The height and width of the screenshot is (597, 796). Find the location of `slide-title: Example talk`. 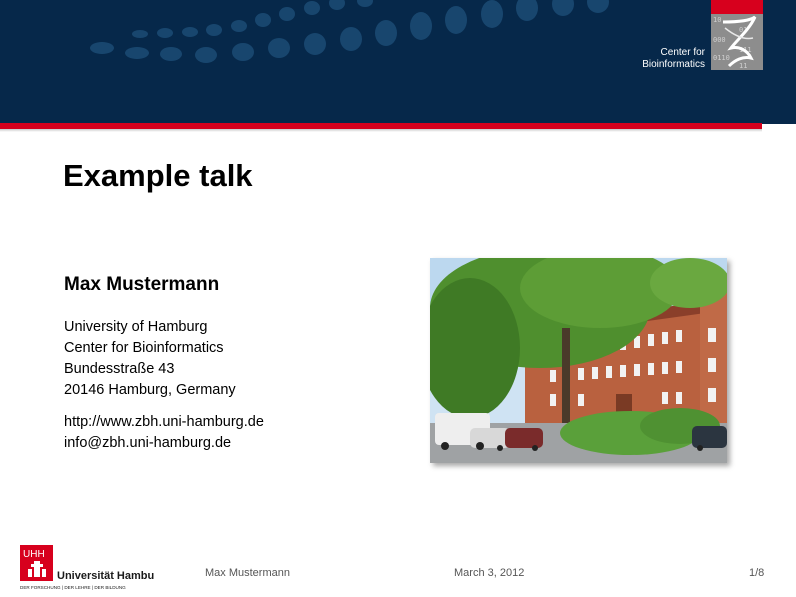

slide-title: Example talk is located at coordinates (158, 175).